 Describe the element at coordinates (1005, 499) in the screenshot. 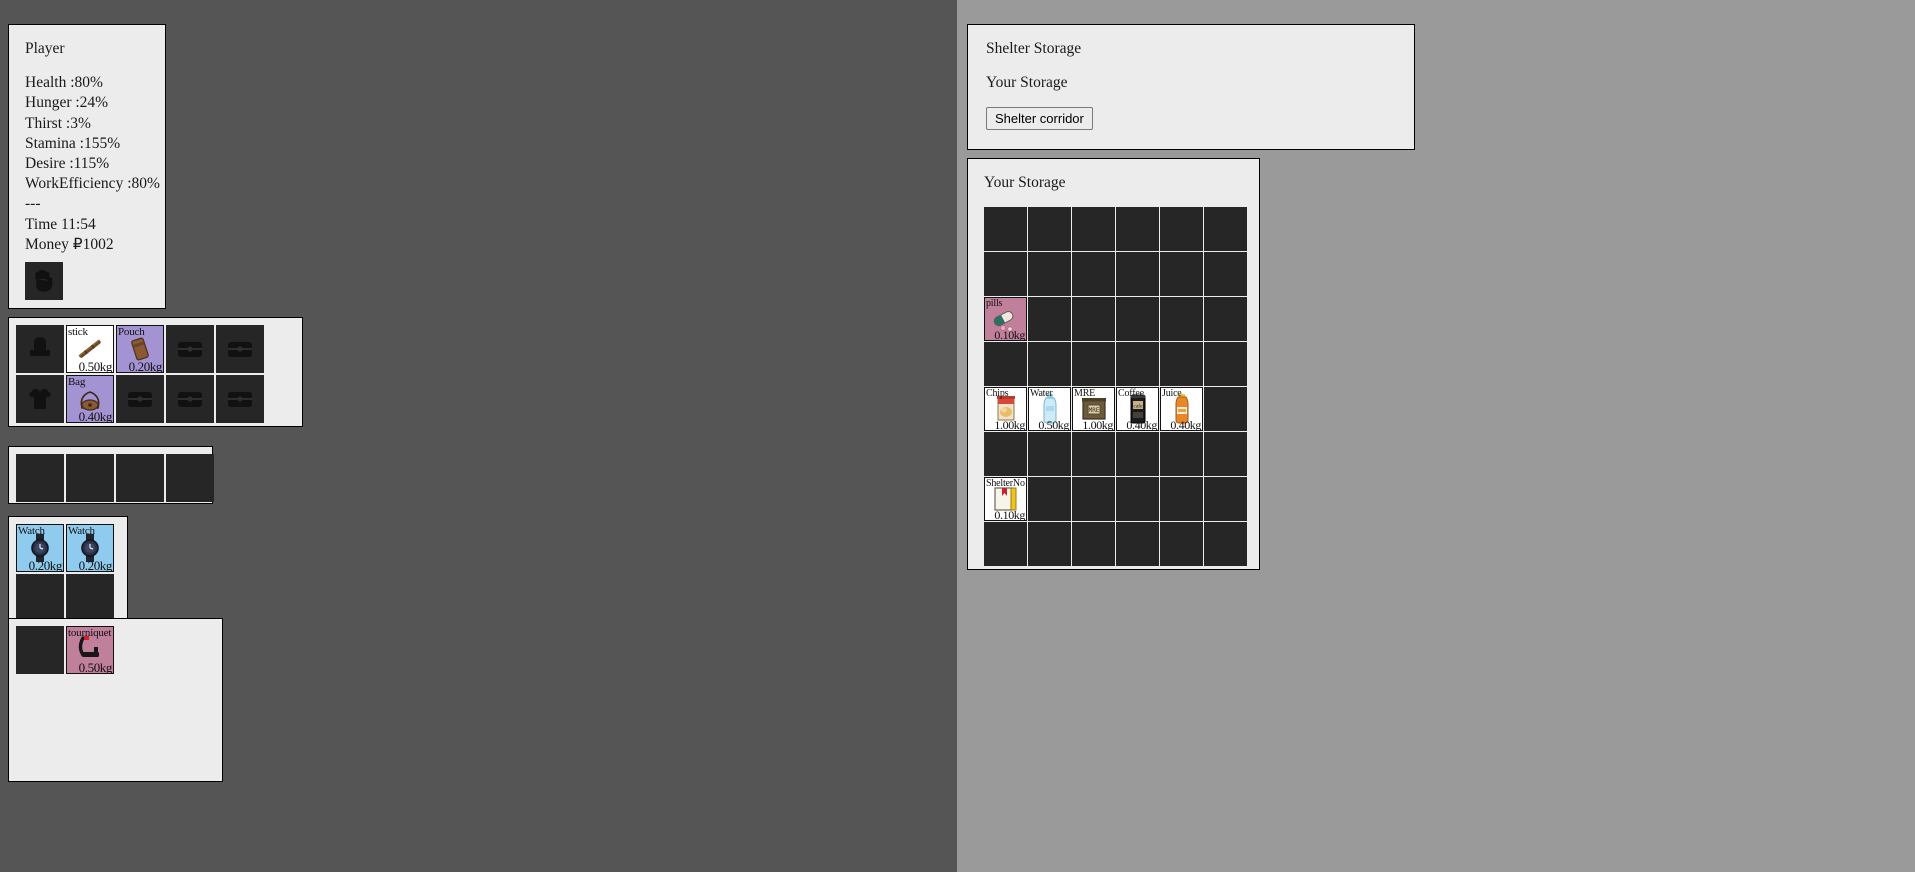

I see `item-slot-shelterno: ShelterNo 0.10kg` at that location.